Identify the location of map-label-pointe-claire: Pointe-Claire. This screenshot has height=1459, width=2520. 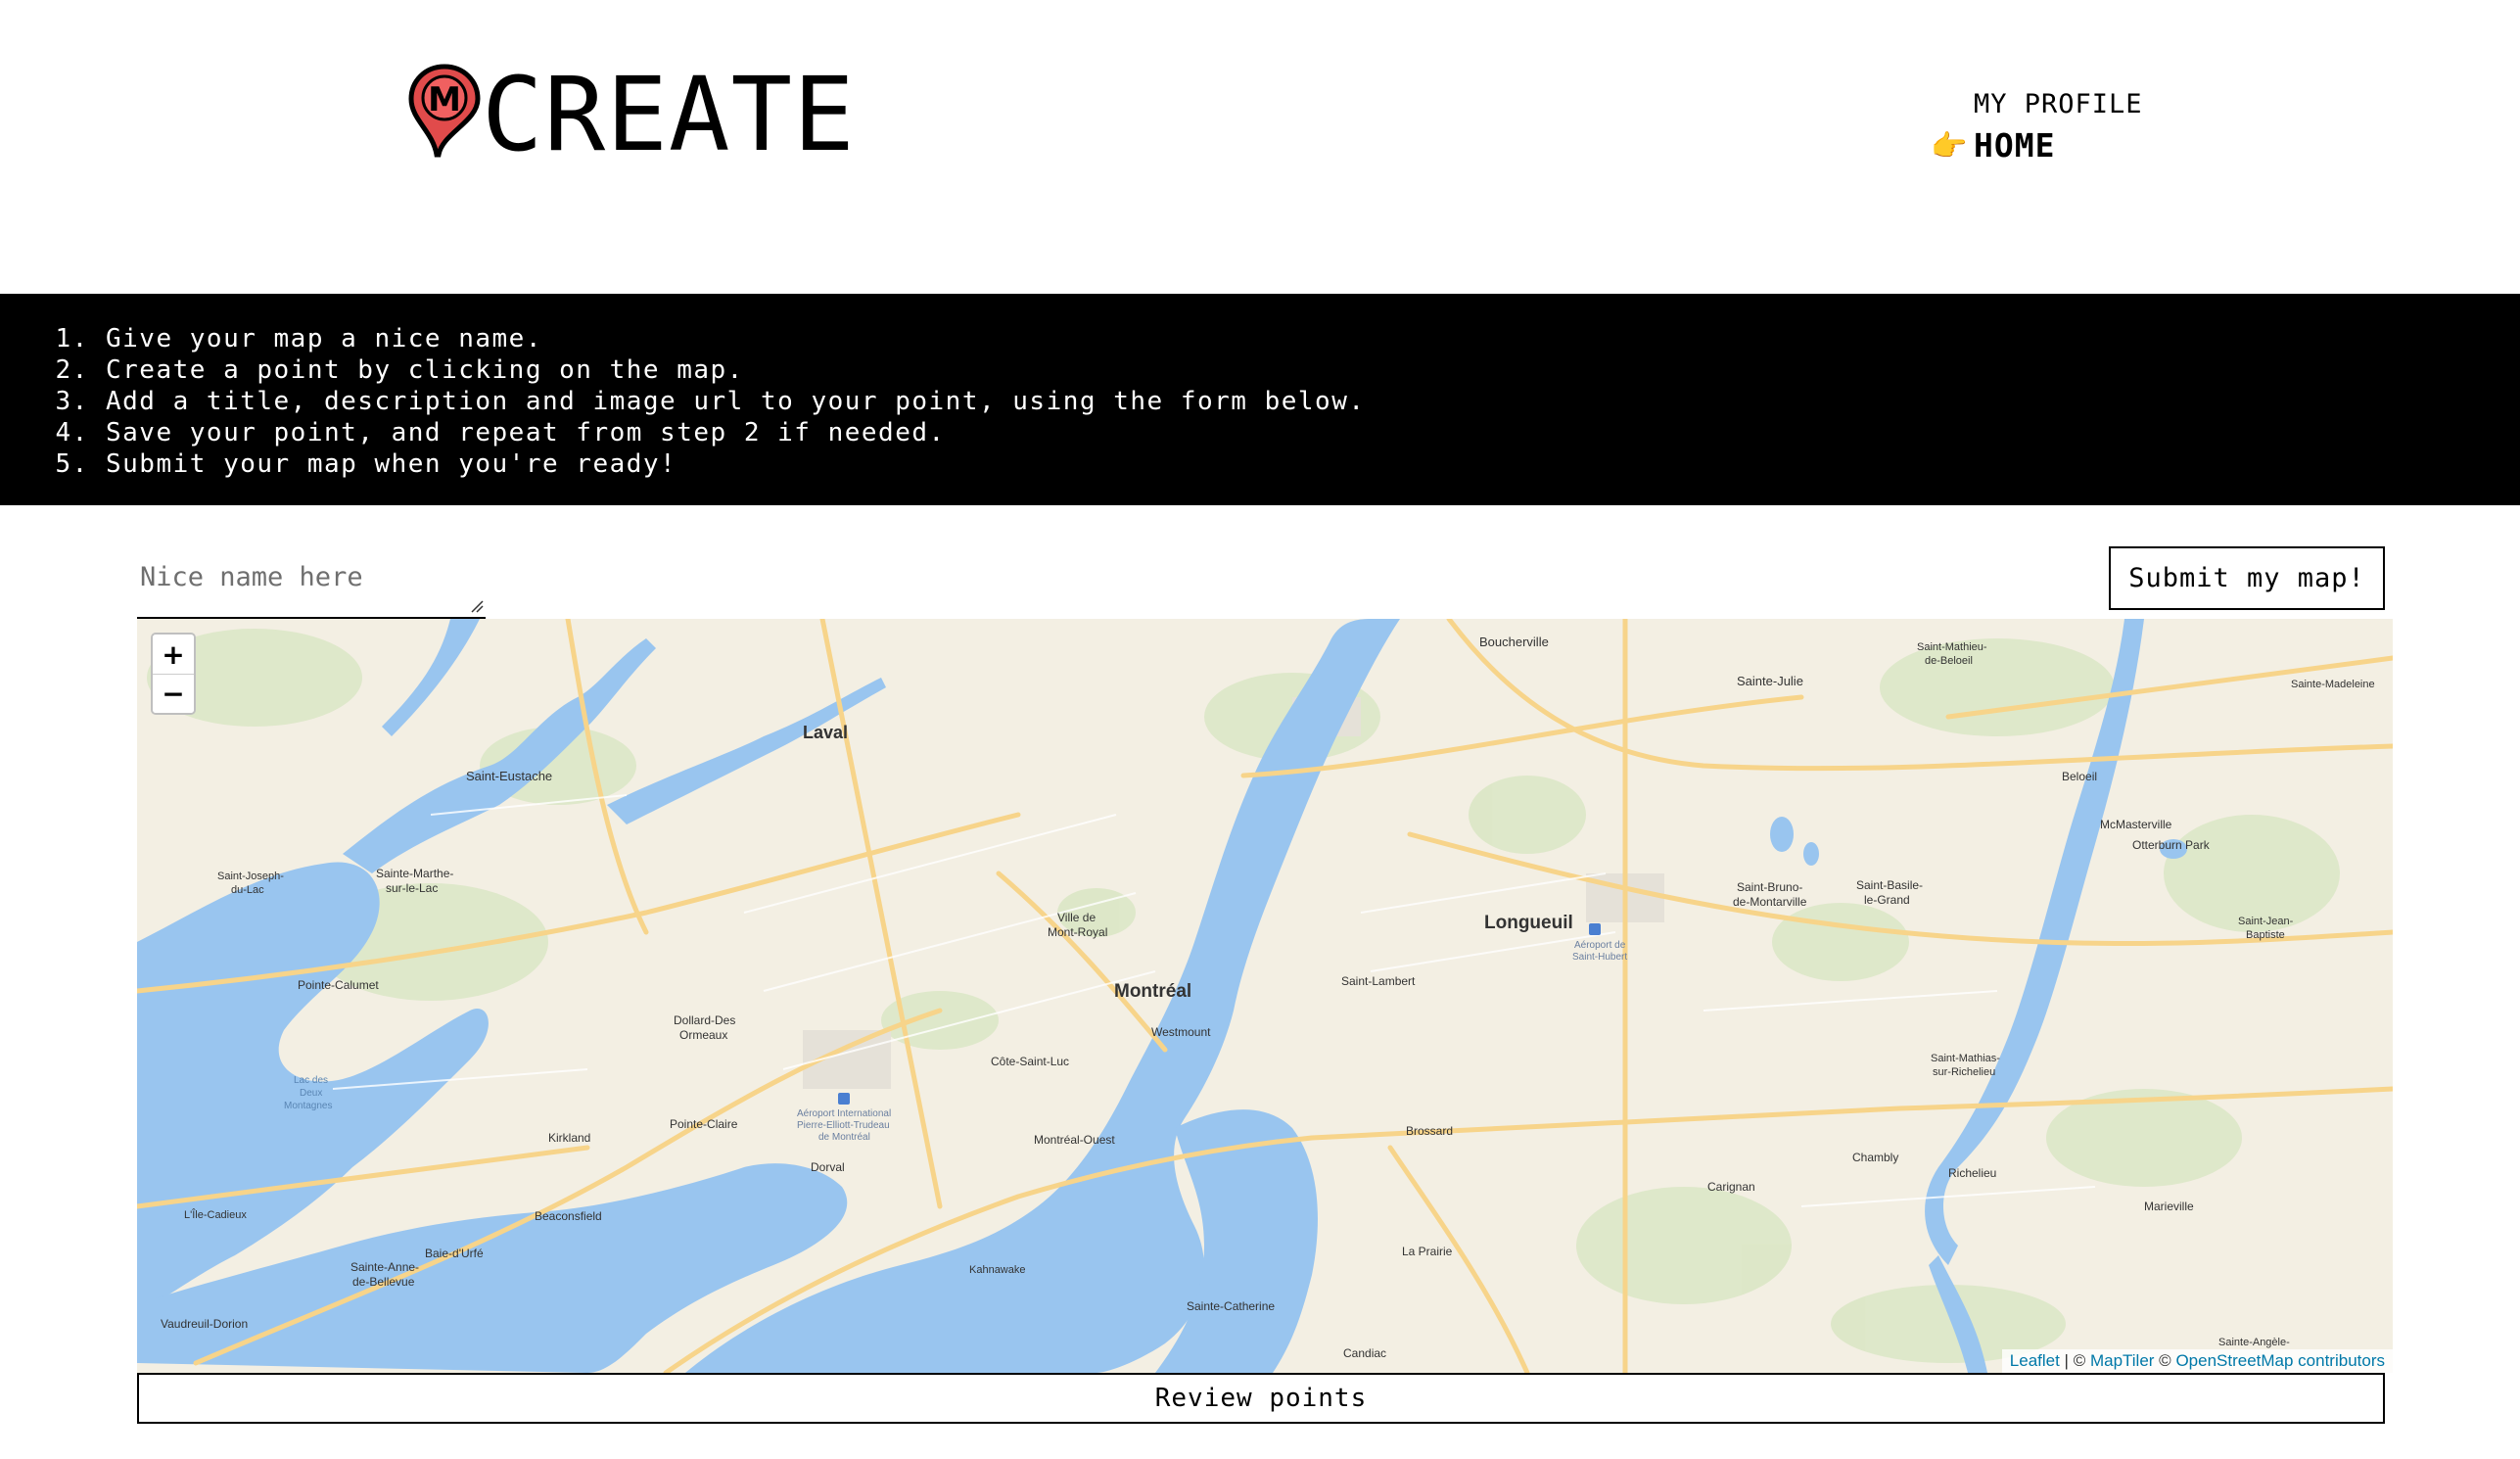
(704, 1124).